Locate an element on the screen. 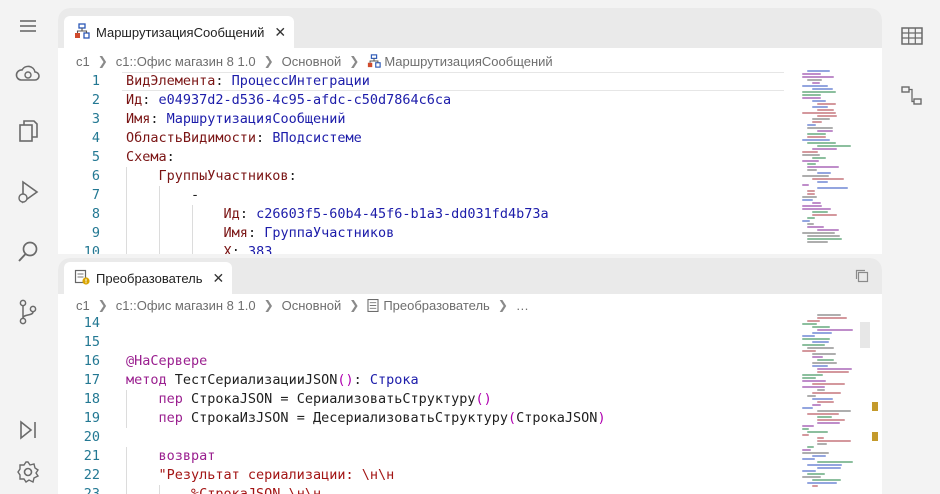  code-text: метод ТестСериализацииJSON(): Строка is located at coordinates (272, 380).